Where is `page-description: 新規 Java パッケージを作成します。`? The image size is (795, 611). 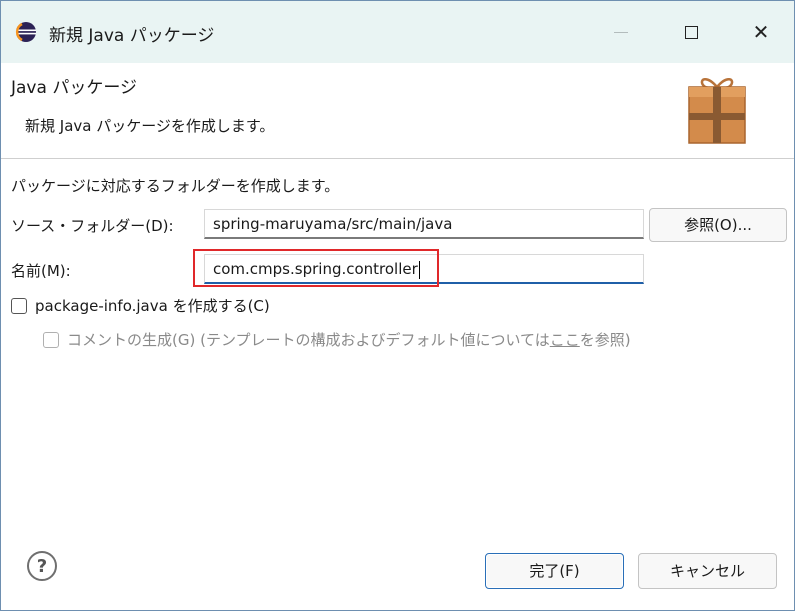 page-description: 新規 Java パッケージを作成します。 is located at coordinates (150, 126).